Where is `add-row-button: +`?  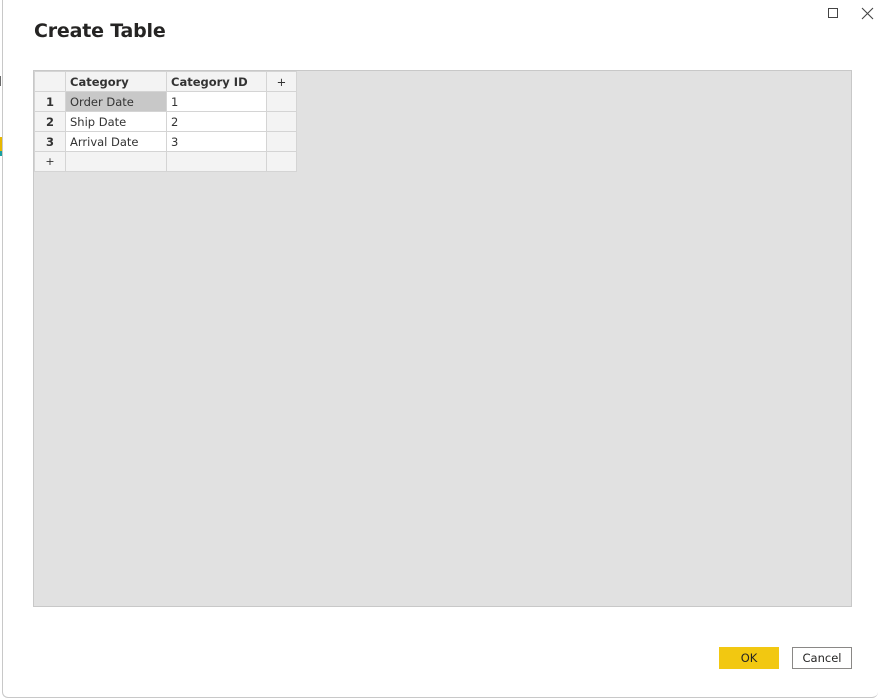
add-row-button: + is located at coordinates (50, 161).